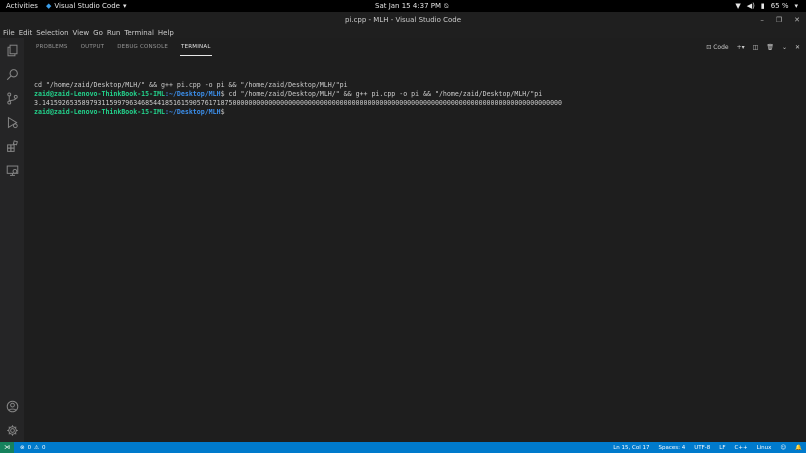 The height and width of the screenshot is (453, 806). Describe the element at coordinates (196, 47) in the screenshot. I see `tab-terminal: TERMINAL` at that location.